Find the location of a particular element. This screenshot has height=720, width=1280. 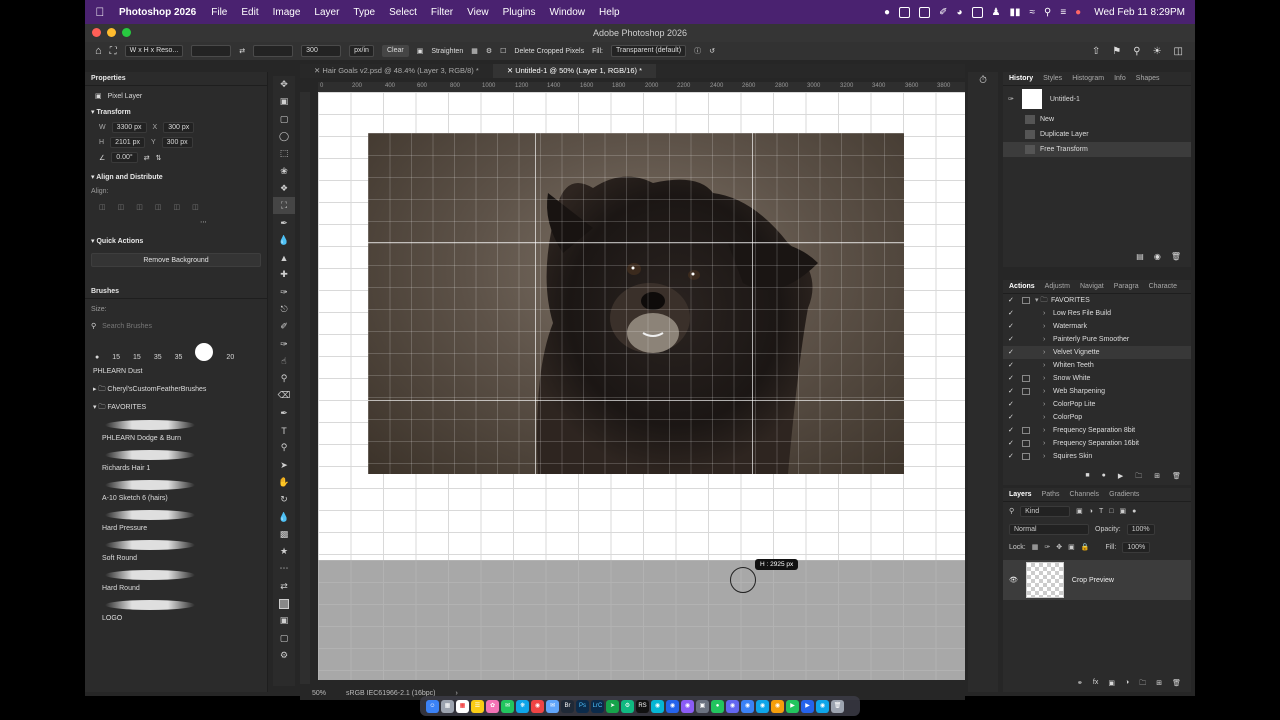

app-icon-2: ◉ is located at coordinates (657, 706).